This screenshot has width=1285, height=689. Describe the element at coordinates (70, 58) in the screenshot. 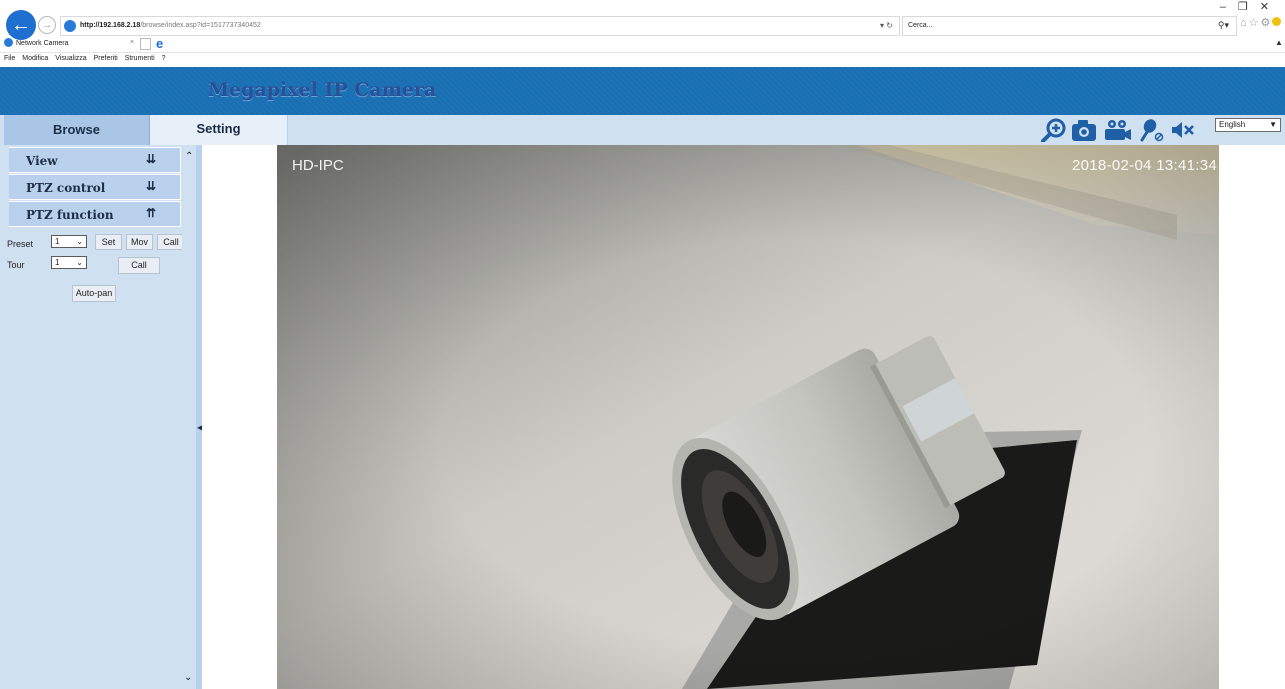

I see `menu-visualizza: Visualizza` at that location.